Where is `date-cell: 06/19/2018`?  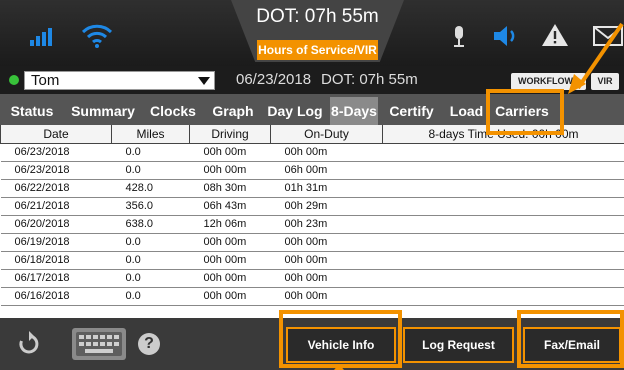 date-cell: 06/19/2018 is located at coordinates (56, 242).